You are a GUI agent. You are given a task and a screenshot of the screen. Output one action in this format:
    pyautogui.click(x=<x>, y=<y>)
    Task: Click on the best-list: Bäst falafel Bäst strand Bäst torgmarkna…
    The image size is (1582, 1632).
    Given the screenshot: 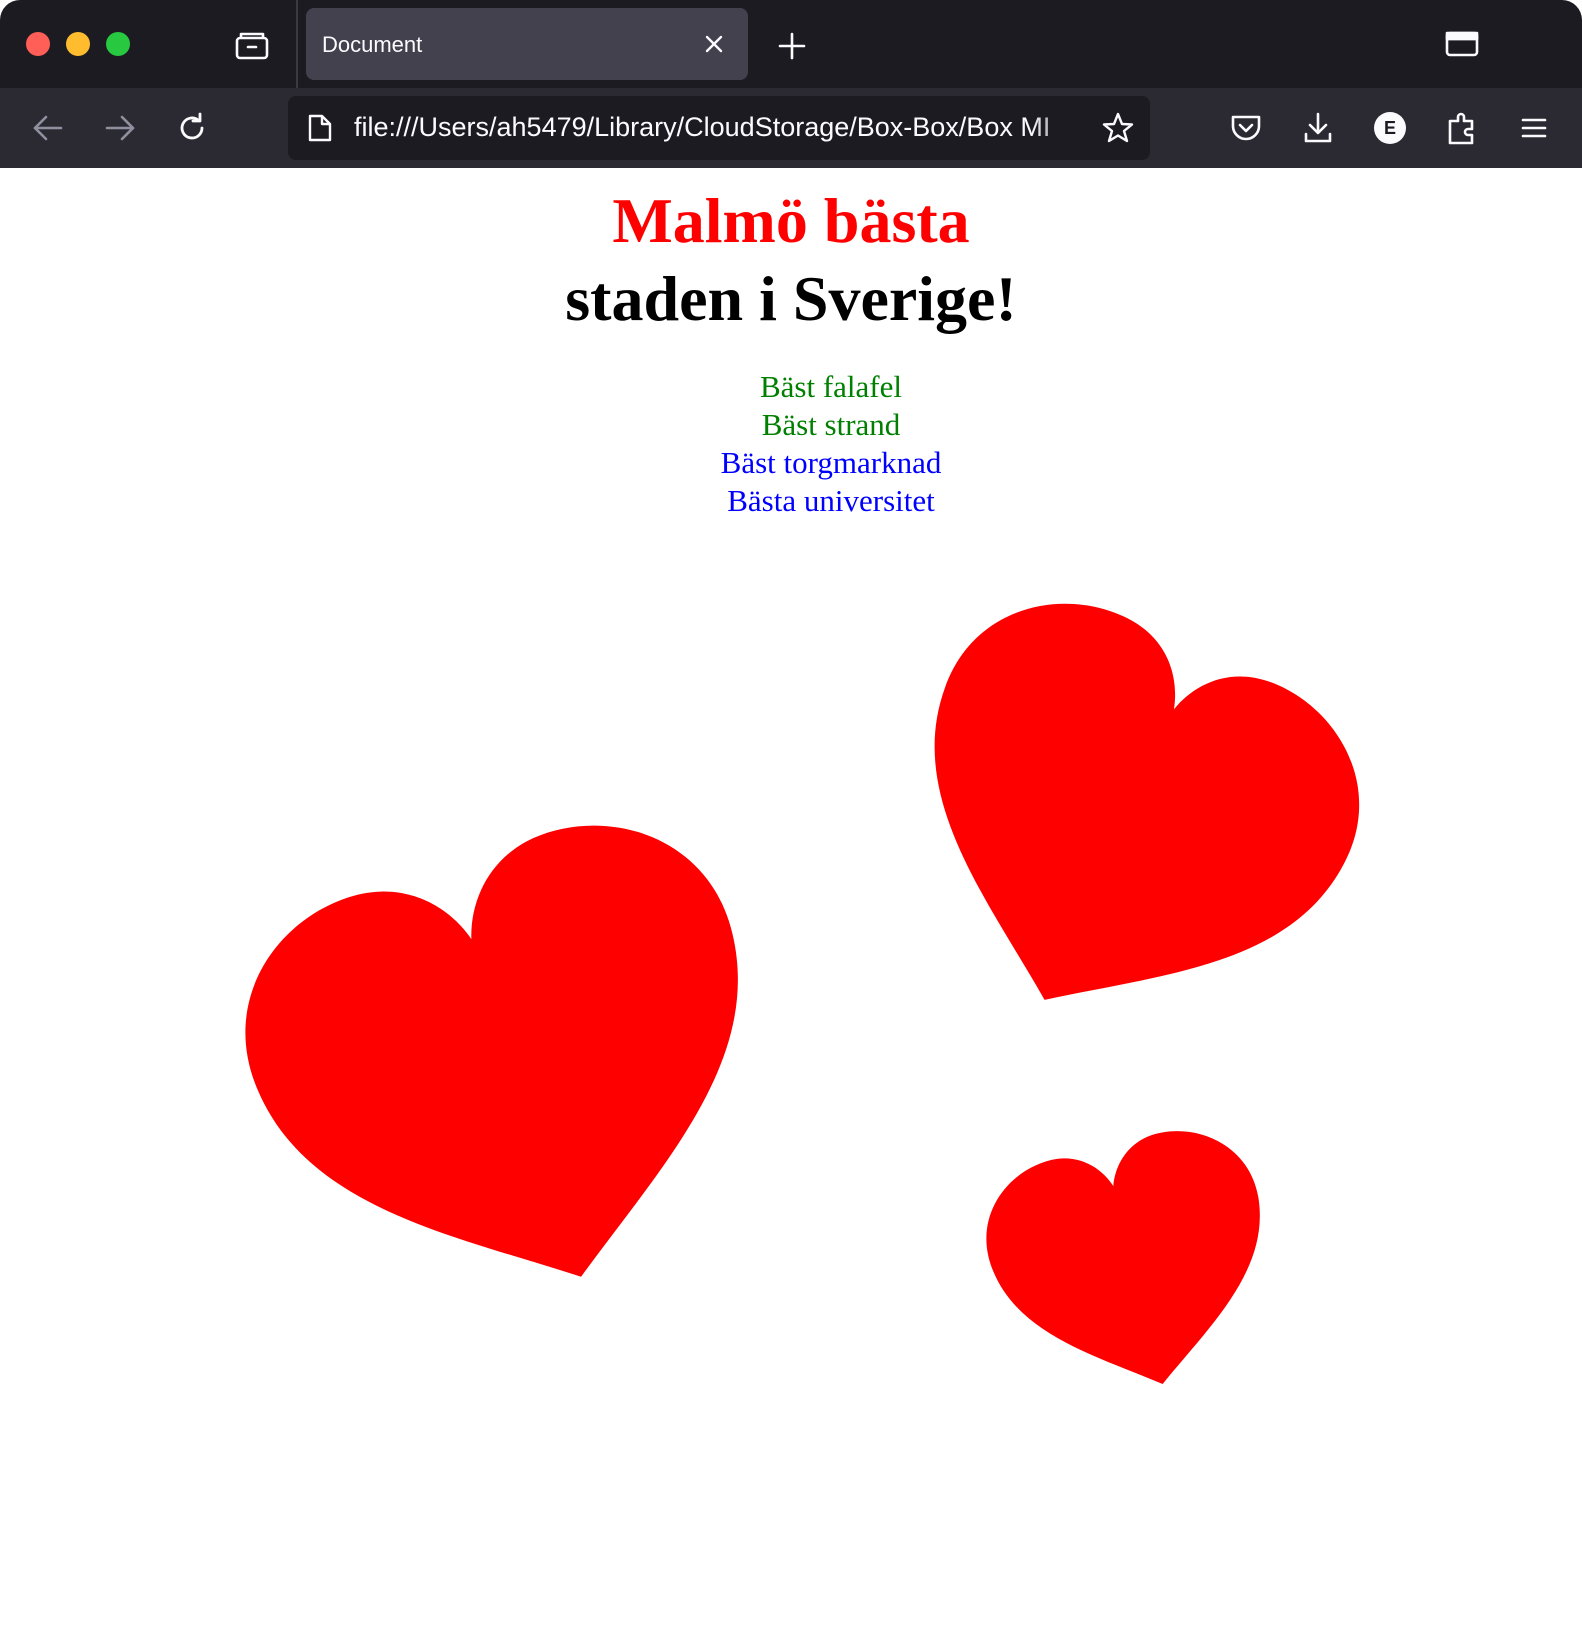 What is the action you would take?
    pyautogui.click(x=791, y=444)
    